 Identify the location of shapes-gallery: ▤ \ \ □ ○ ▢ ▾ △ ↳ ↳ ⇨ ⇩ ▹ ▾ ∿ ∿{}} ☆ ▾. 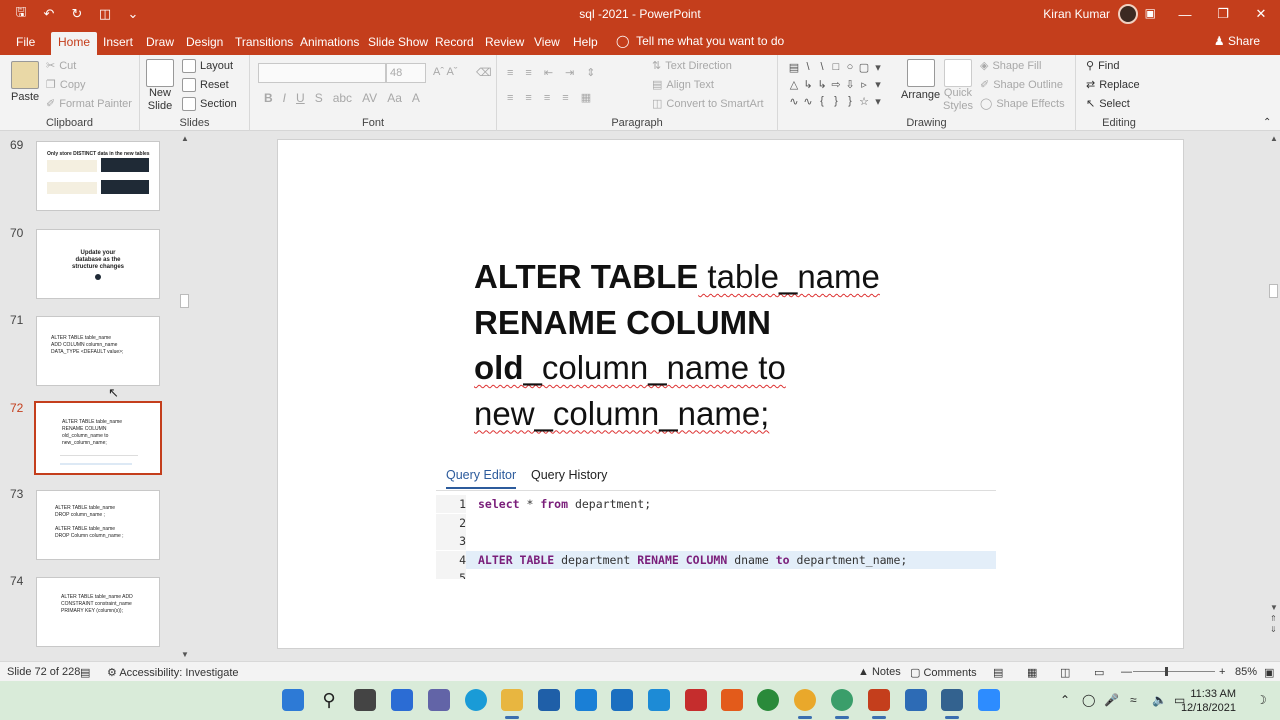
(837, 85).